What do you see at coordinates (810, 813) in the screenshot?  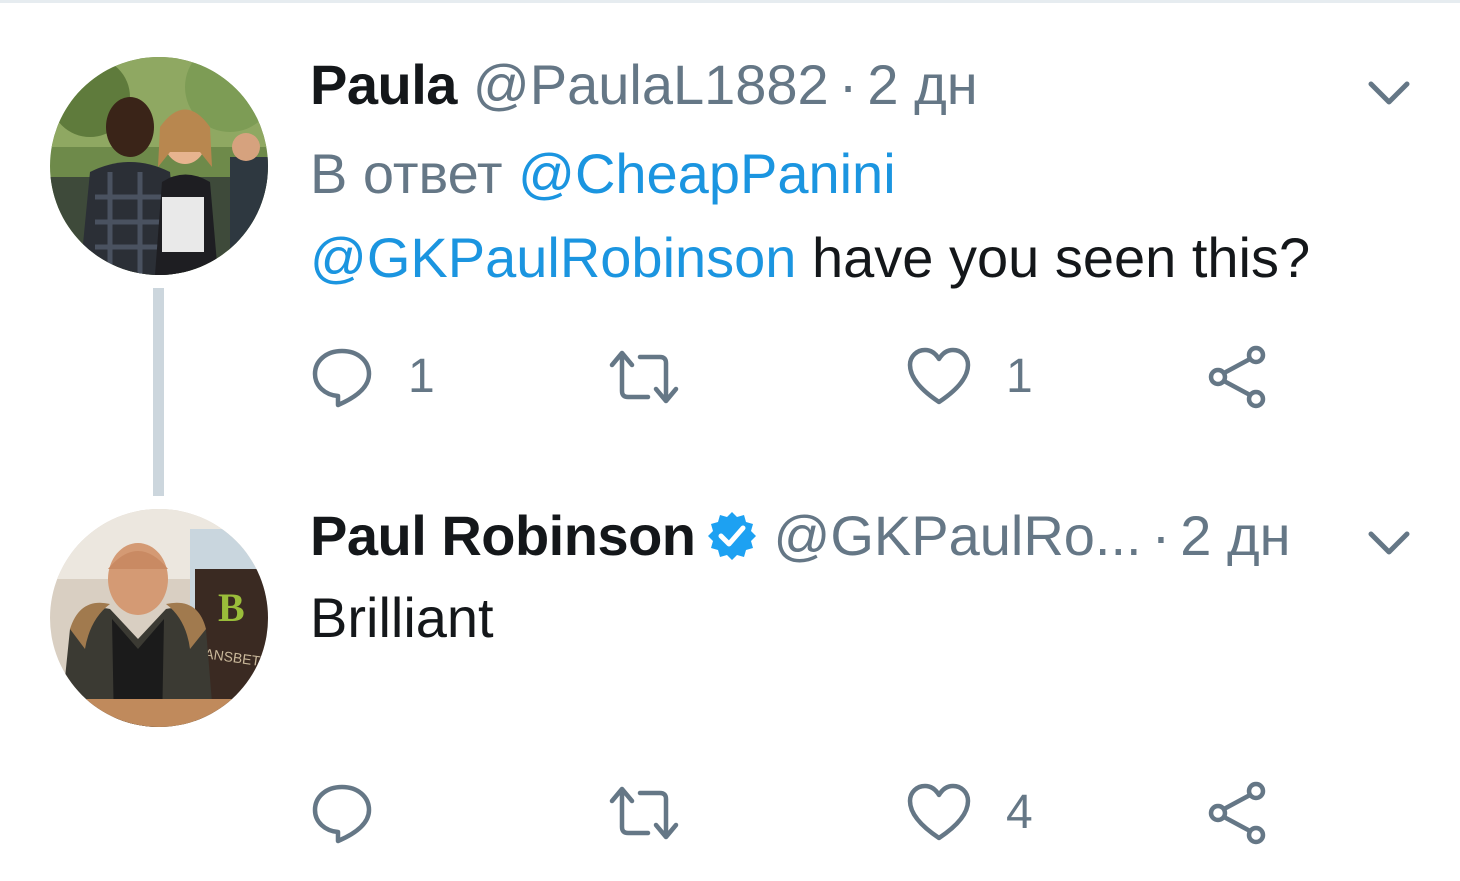 I see `tweet-actions: 4` at bounding box center [810, 813].